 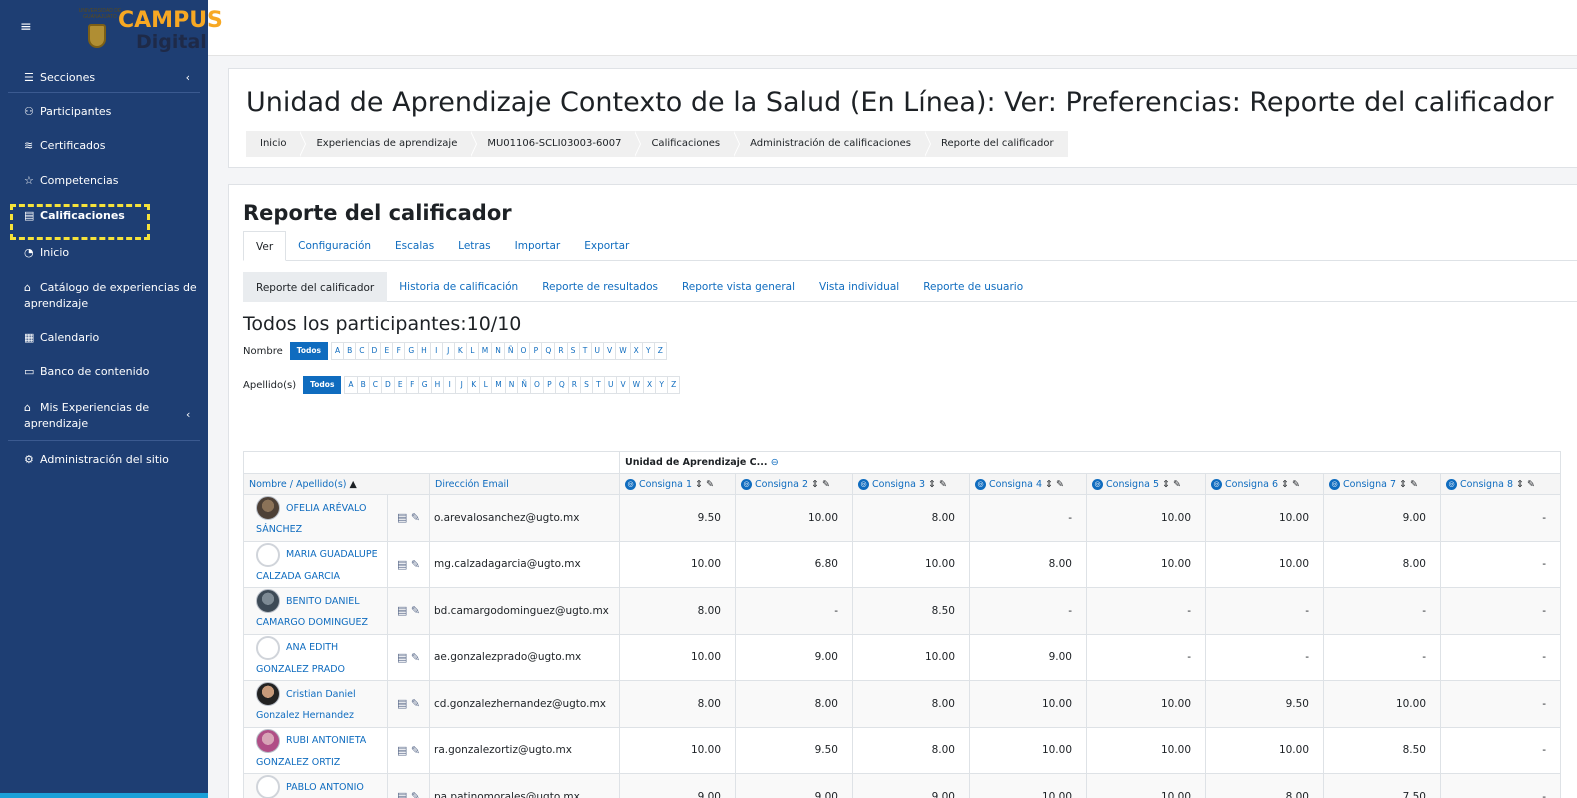 I want to click on hamburger-icon: ≡, so click(x=27, y=27).